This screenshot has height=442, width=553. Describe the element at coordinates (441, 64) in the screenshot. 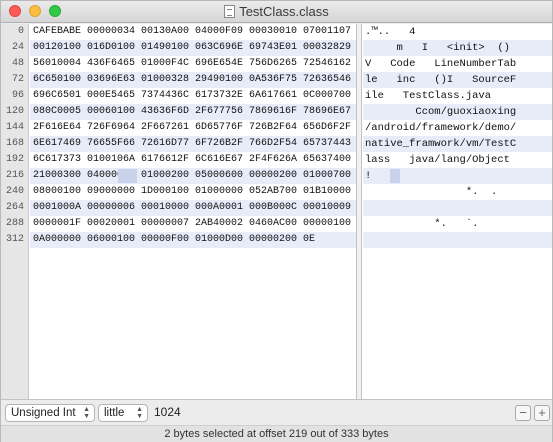

I see `ascii-row: V Code LineNumberTab` at that location.